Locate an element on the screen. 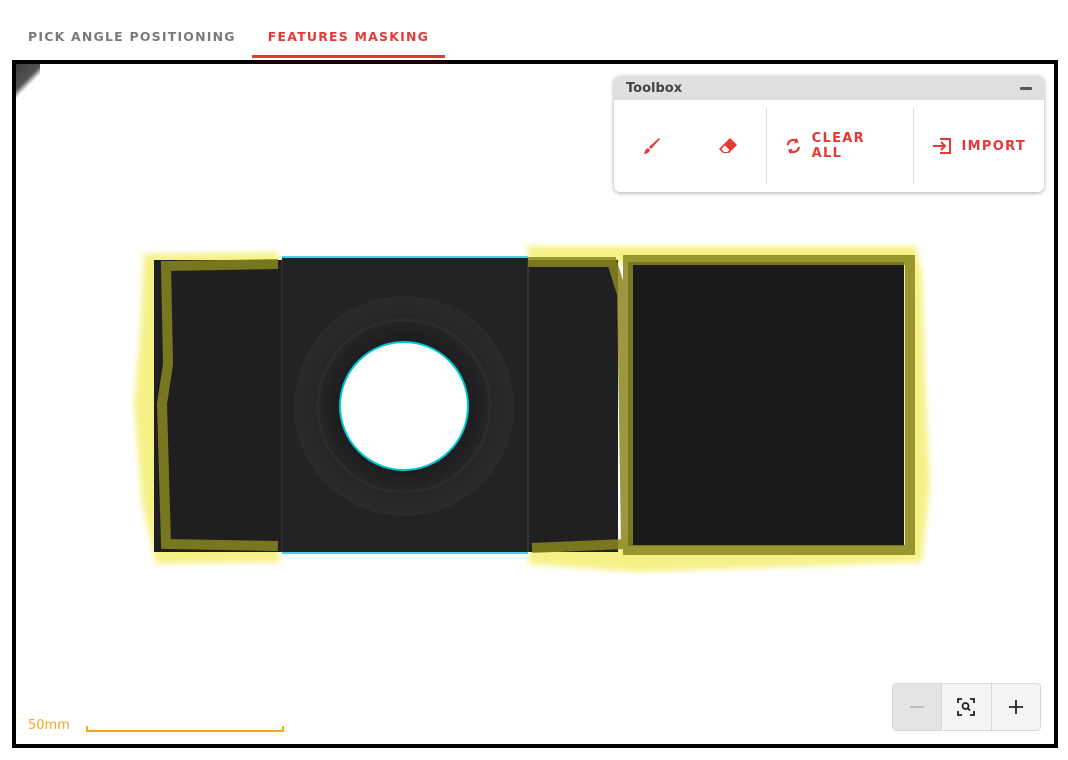 This screenshot has height=760, width=1068. scale-bar: 50mm is located at coordinates (156, 725).